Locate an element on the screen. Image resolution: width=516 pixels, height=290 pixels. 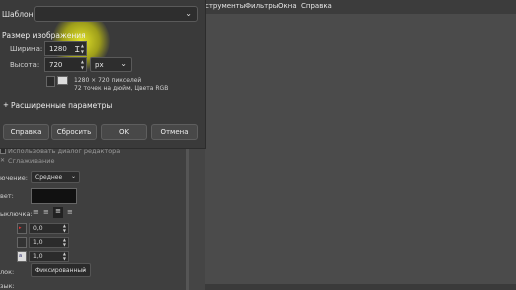
text-cursor-icon: Ɪ is located at coordinates (77, 49).